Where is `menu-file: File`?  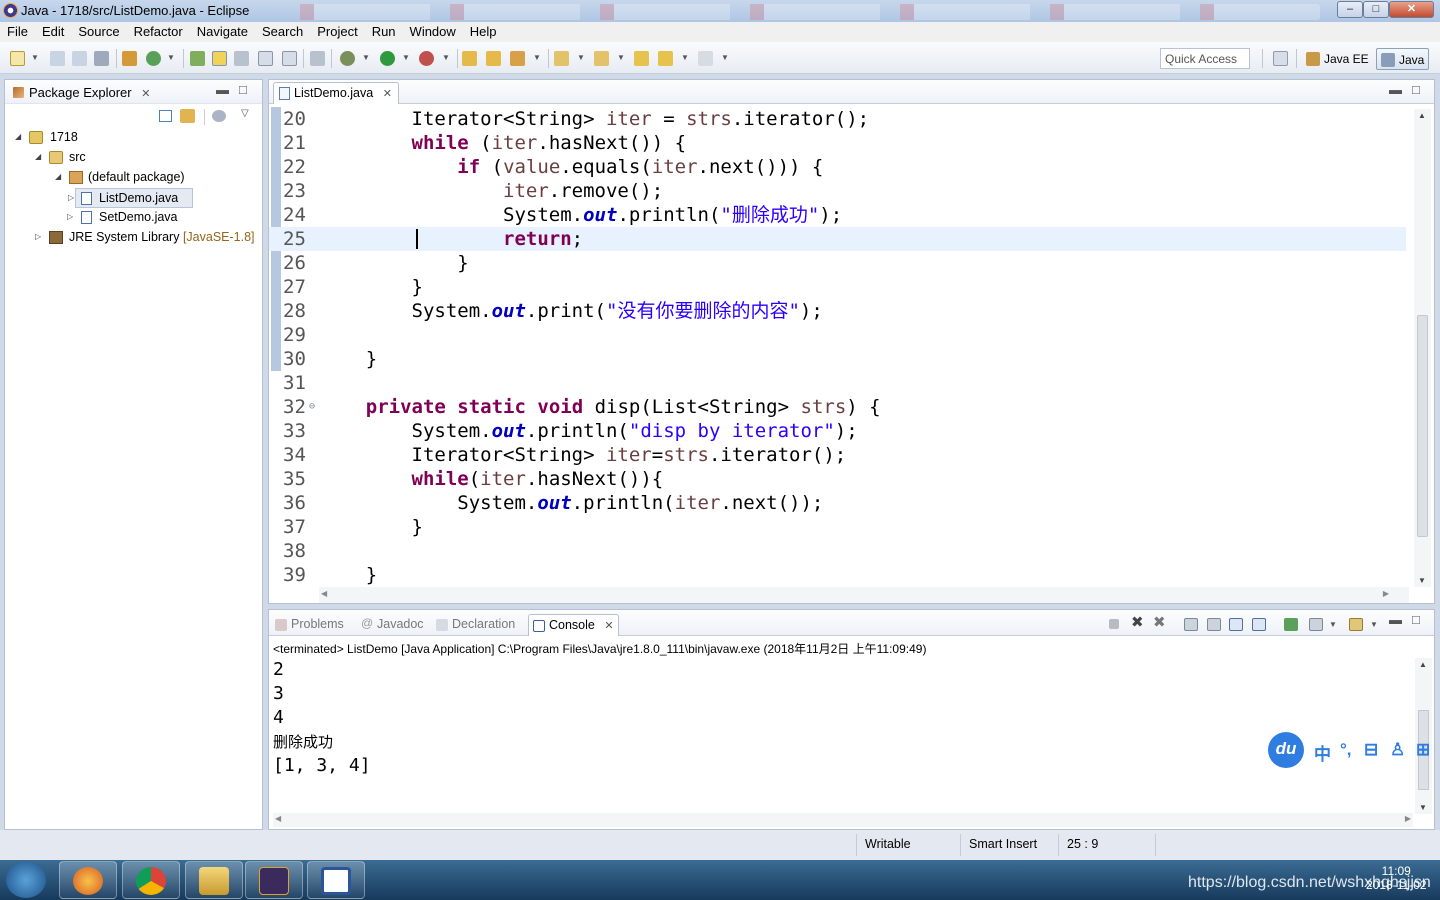 menu-file: File is located at coordinates (17, 30).